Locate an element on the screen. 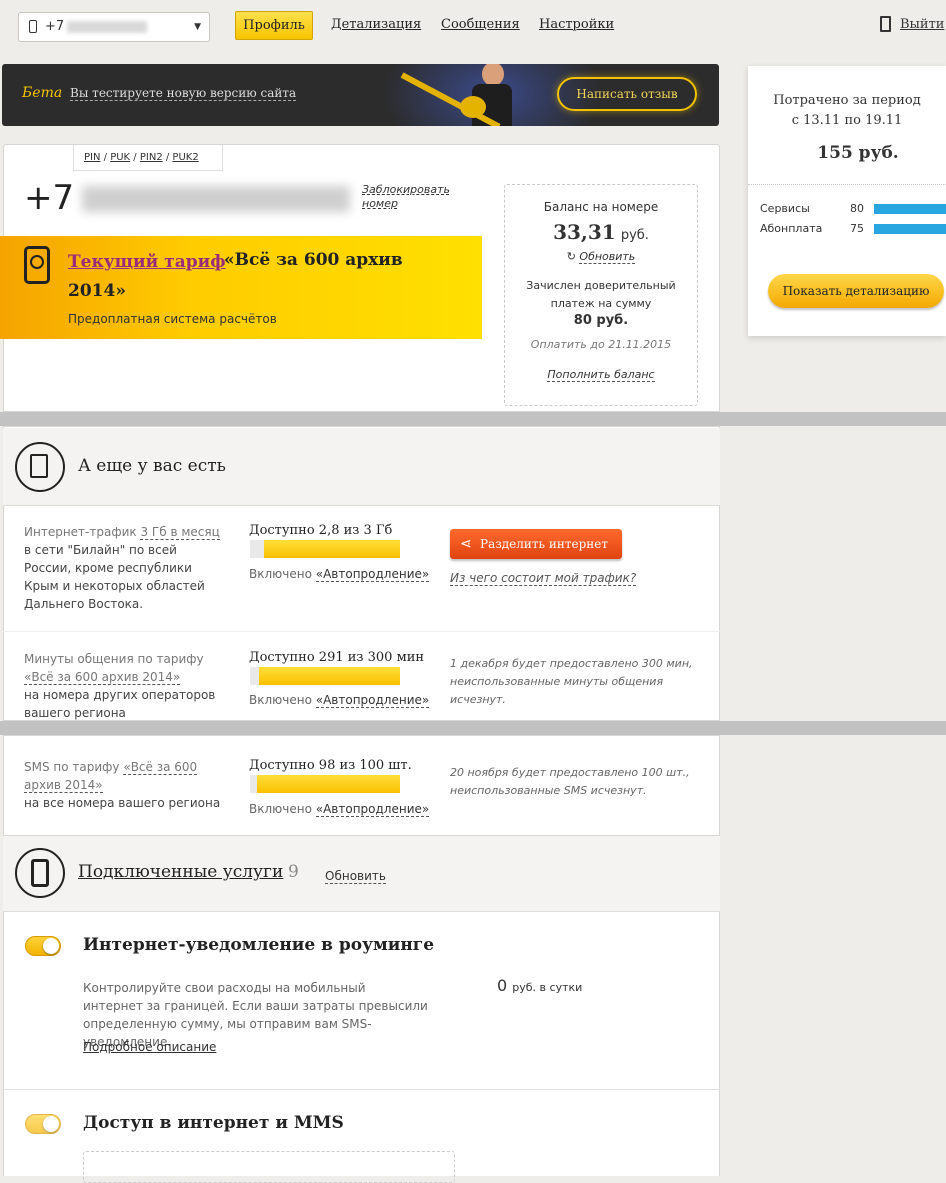 This screenshot has width=946, height=1183. internet-mms-toggle is located at coordinates (43, 1124).